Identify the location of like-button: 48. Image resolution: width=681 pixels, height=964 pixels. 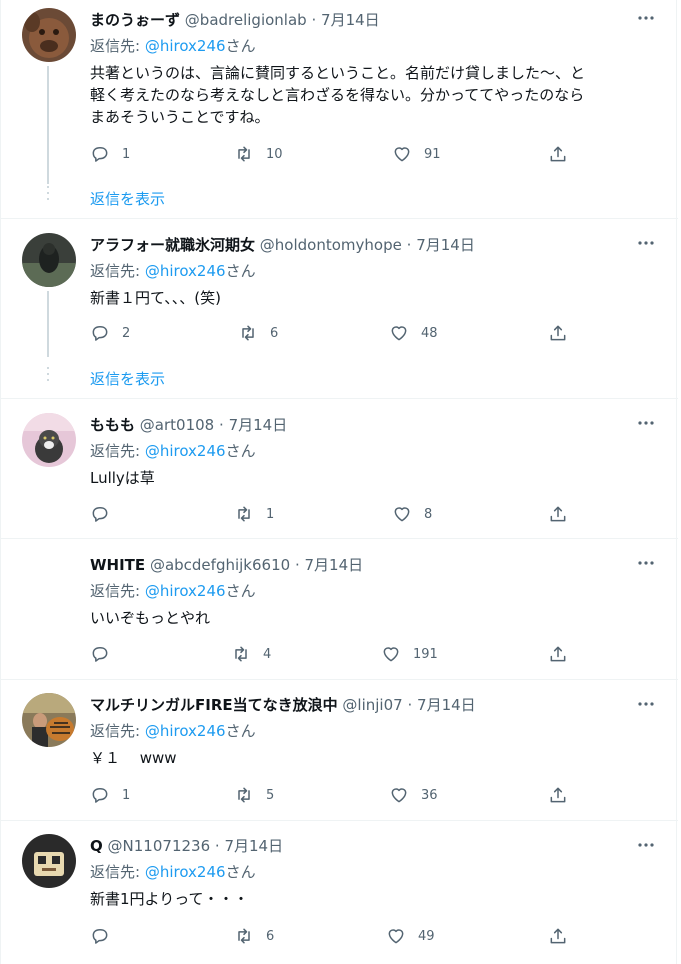
(413, 333).